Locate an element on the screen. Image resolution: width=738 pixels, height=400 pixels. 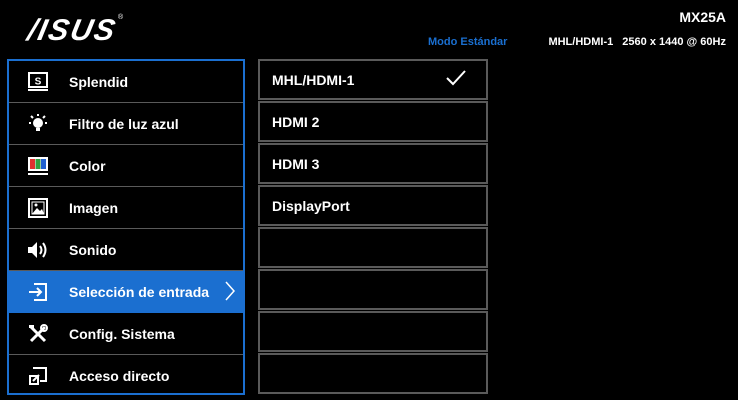
menu-item-label: Acceso directo is located at coordinates (119, 376).